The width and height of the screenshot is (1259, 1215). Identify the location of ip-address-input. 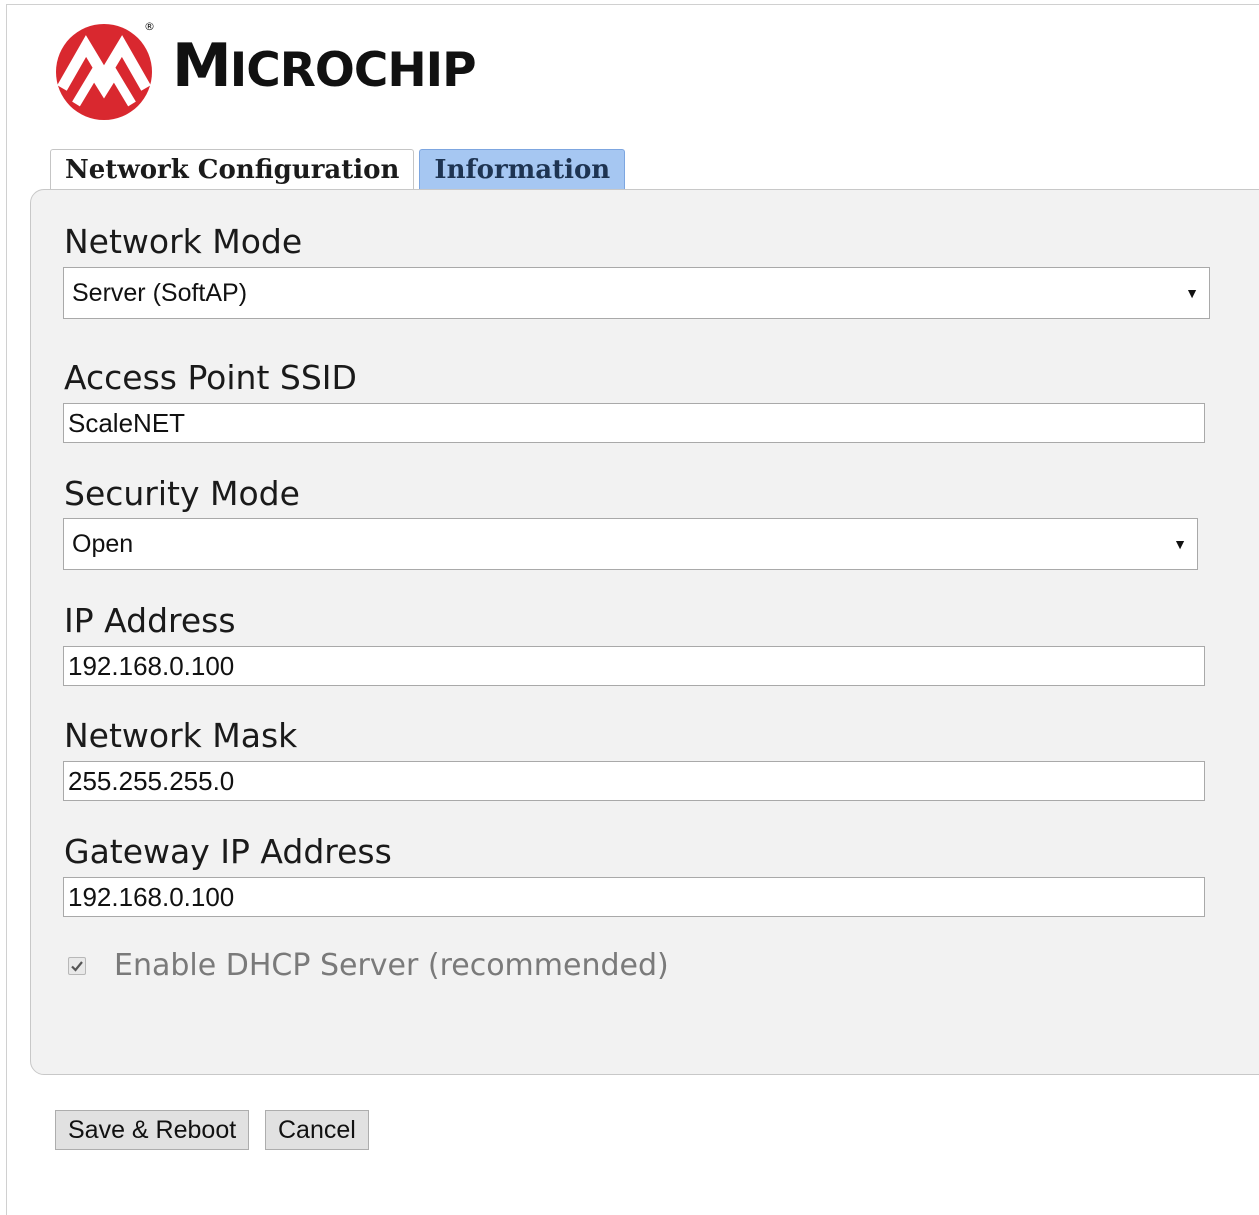
(634, 666).